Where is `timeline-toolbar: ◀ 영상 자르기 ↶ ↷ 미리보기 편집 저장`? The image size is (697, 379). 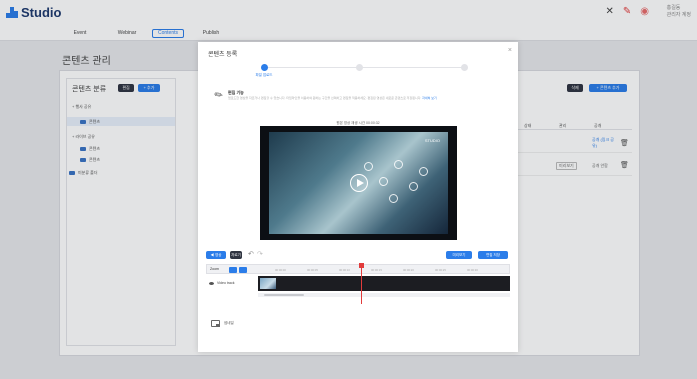
timeline-toolbar: ◀ 영상 자르기 ↶ ↷ 미리보기 편집 저장 is located at coordinates (358, 256).